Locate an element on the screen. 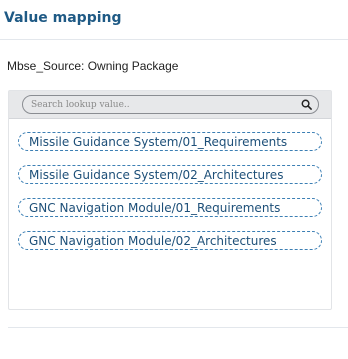 This screenshot has width=348, height=359. option-label: GNC Navigation Module/02_Architectures is located at coordinates (153, 240).